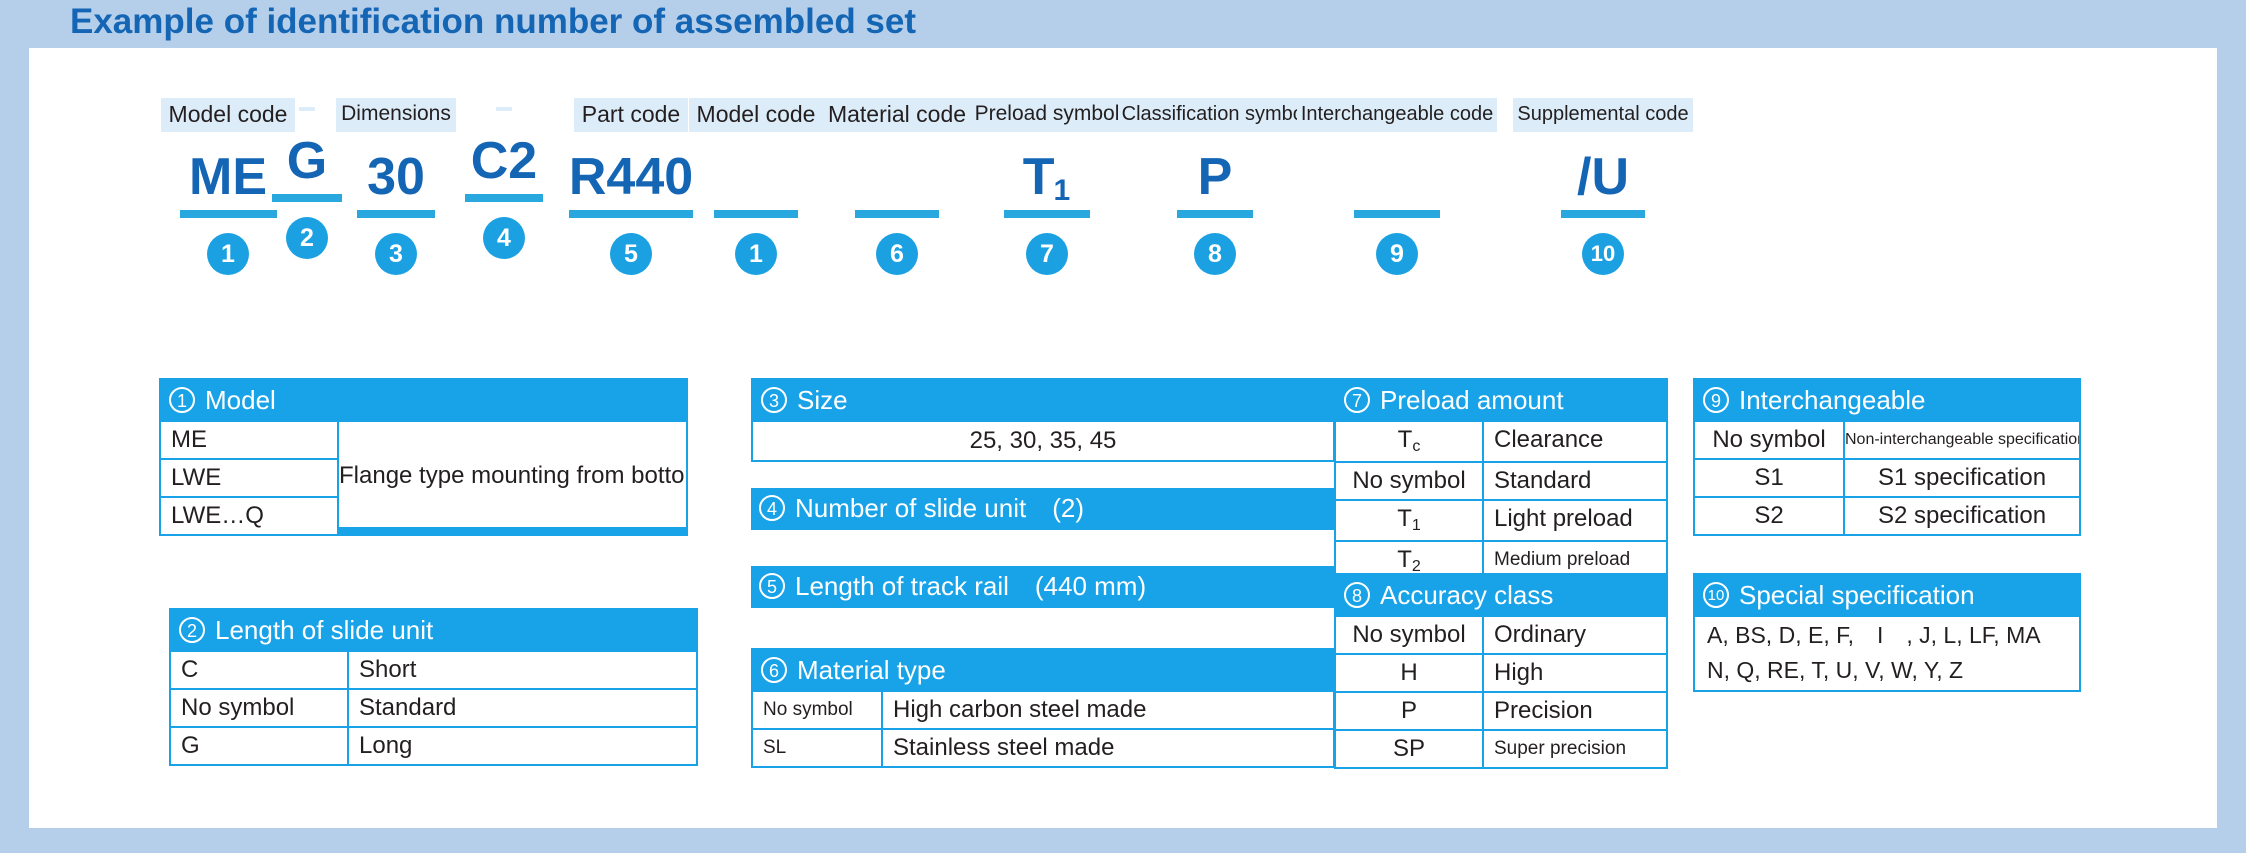  I want to click on code-badge-8: 8, so click(1215, 254).